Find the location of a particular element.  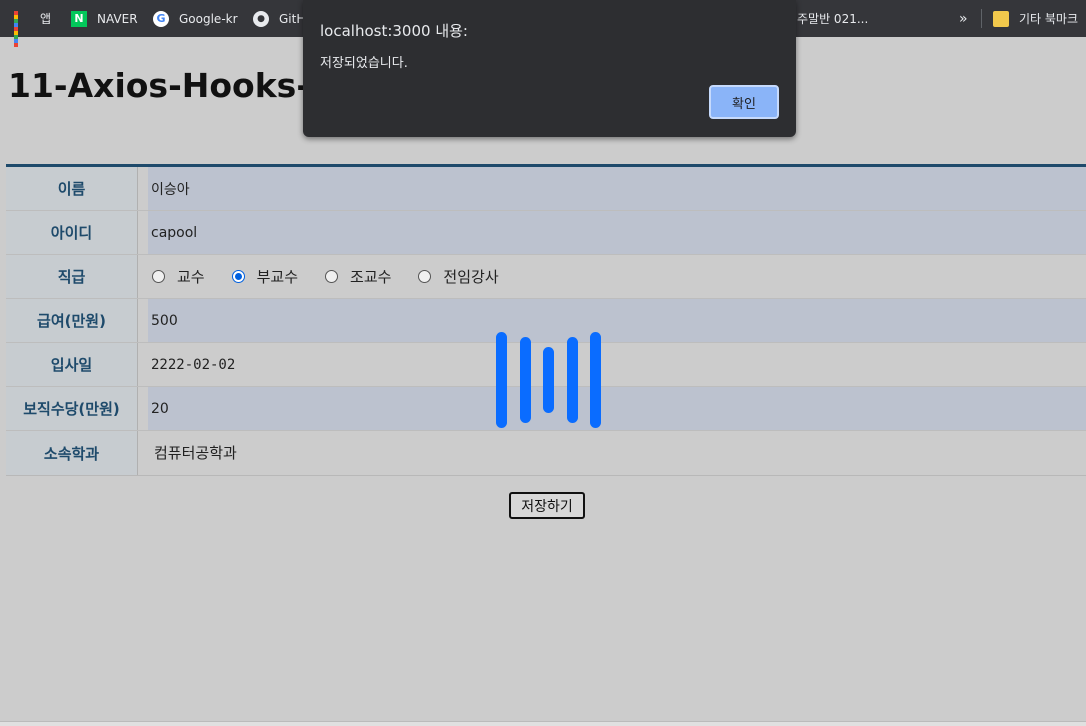

github-icon: ● is located at coordinates (261, 18).